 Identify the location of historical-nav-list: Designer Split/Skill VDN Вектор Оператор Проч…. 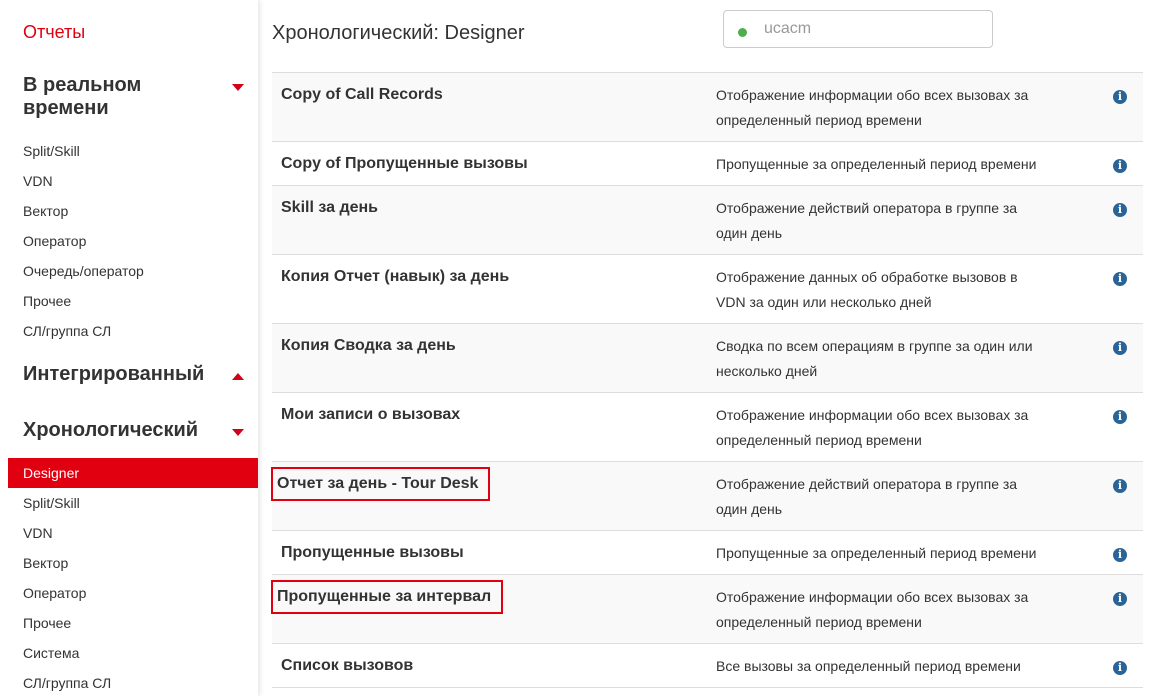
(133, 577).